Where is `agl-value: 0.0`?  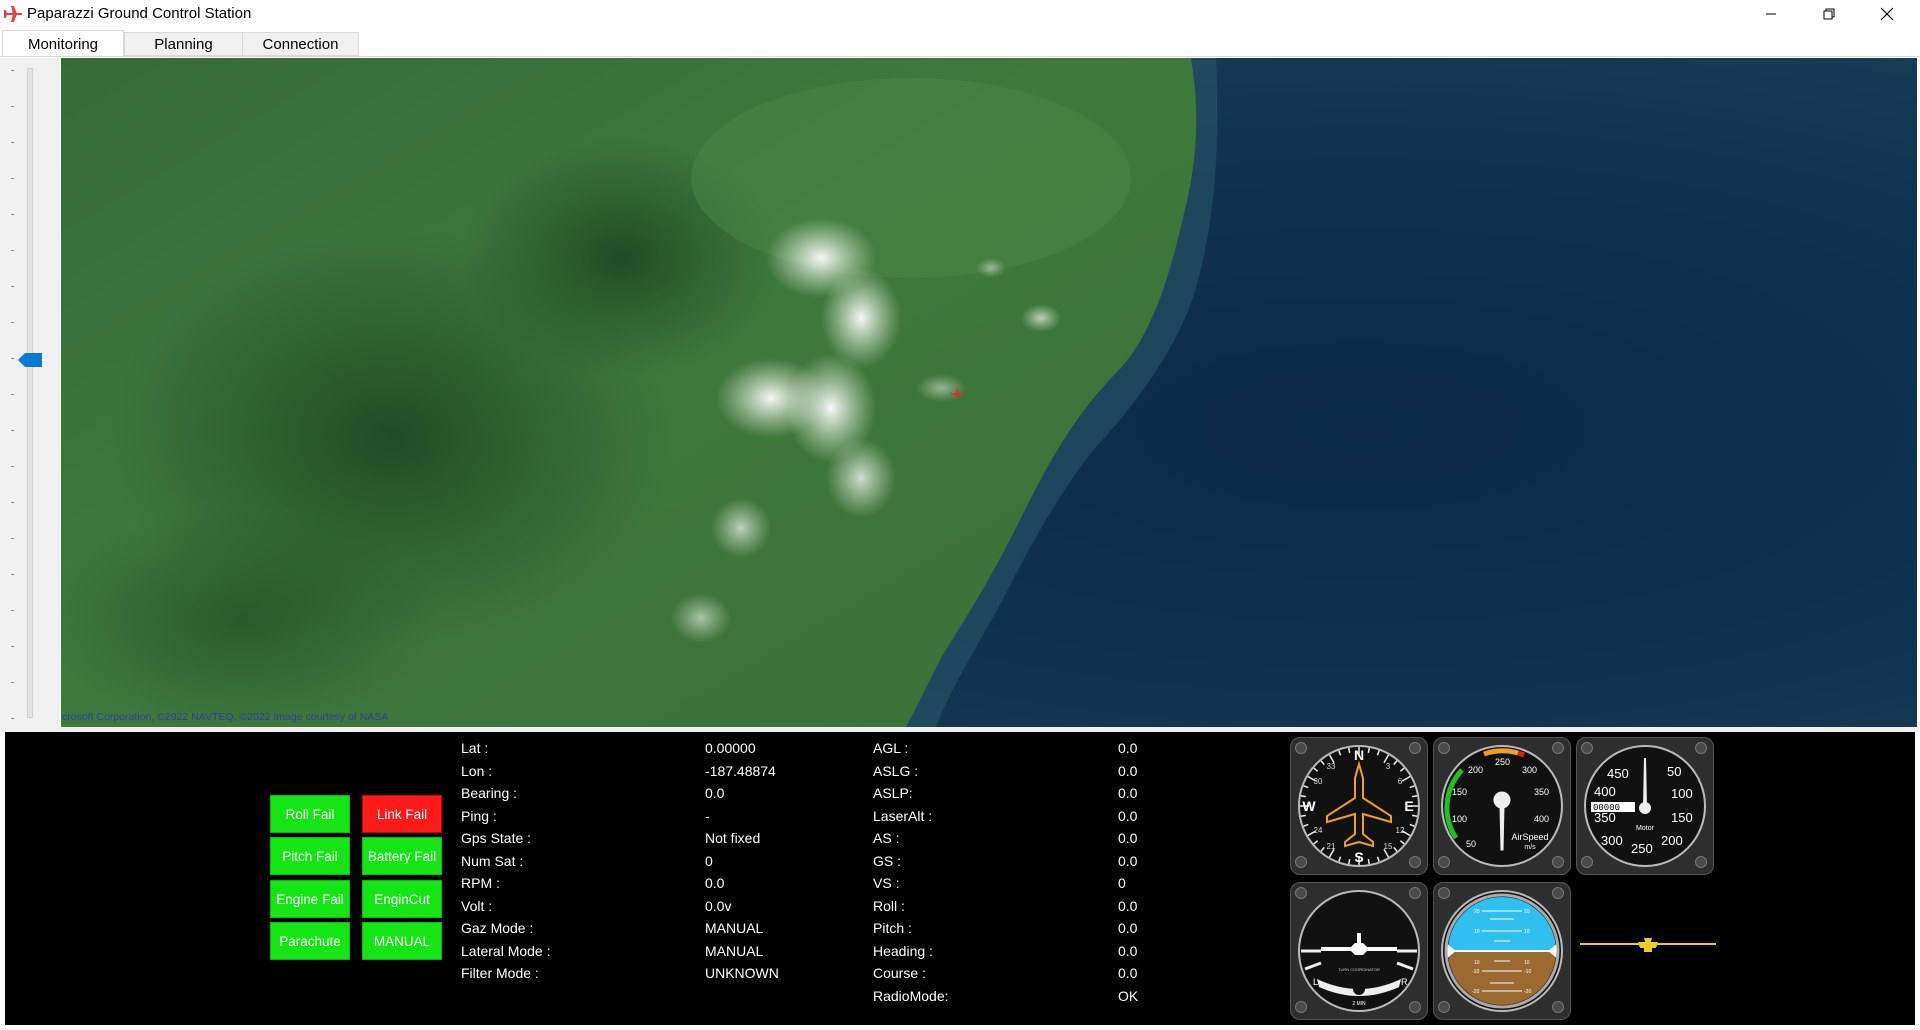
agl-value: 0.0 is located at coordinates (1128, 748).